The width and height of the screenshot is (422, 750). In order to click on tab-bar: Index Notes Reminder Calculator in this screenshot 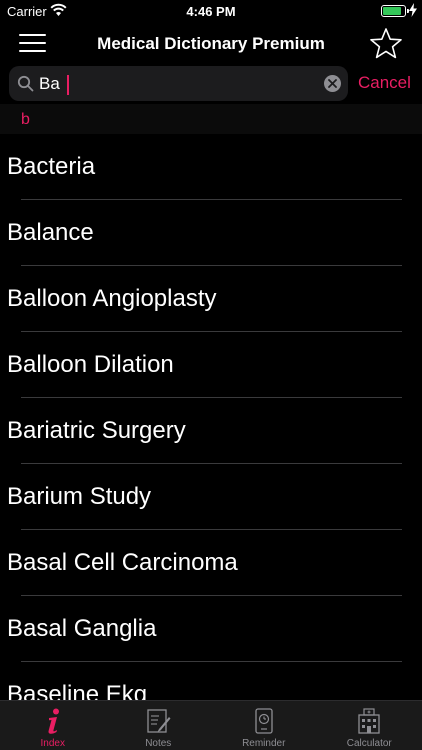, I will do `click(211, 725)`.